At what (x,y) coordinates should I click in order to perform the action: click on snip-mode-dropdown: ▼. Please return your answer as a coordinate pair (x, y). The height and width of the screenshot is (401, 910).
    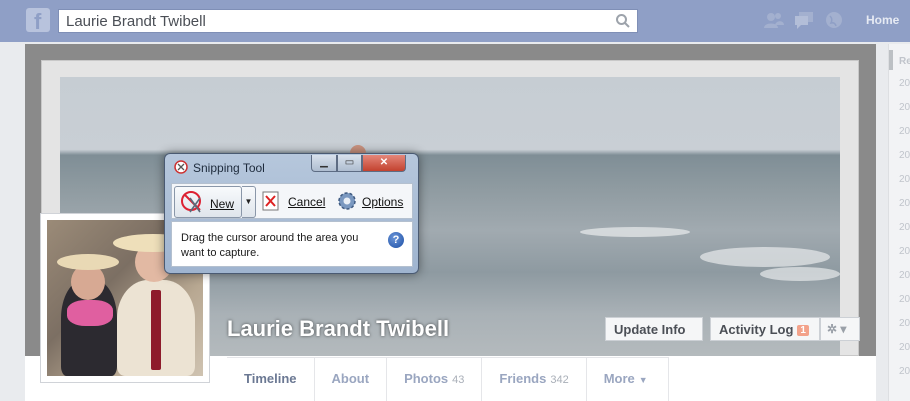
    Looking at the image, I should click on (249, 202).